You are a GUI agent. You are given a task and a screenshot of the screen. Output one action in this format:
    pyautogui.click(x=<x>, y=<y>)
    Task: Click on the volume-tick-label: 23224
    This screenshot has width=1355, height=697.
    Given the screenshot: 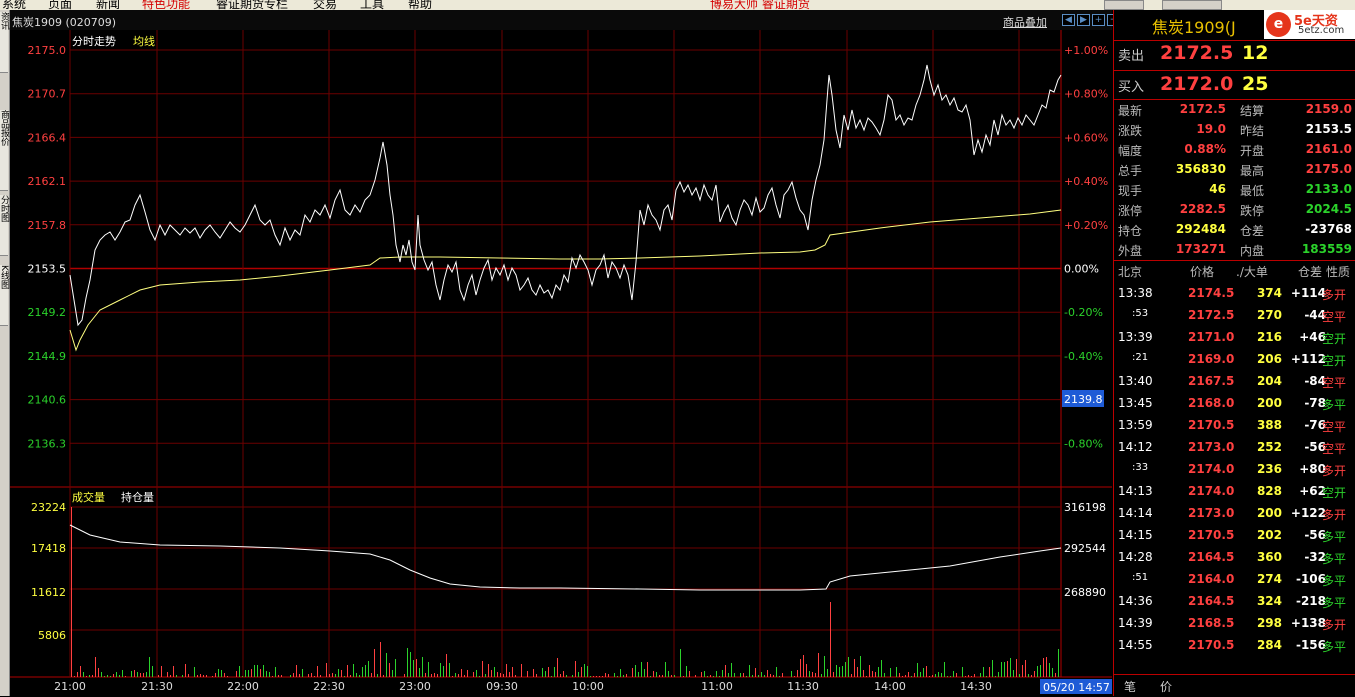 What is the action you would take?
    pyautogui.click(x=48, y=507)
    